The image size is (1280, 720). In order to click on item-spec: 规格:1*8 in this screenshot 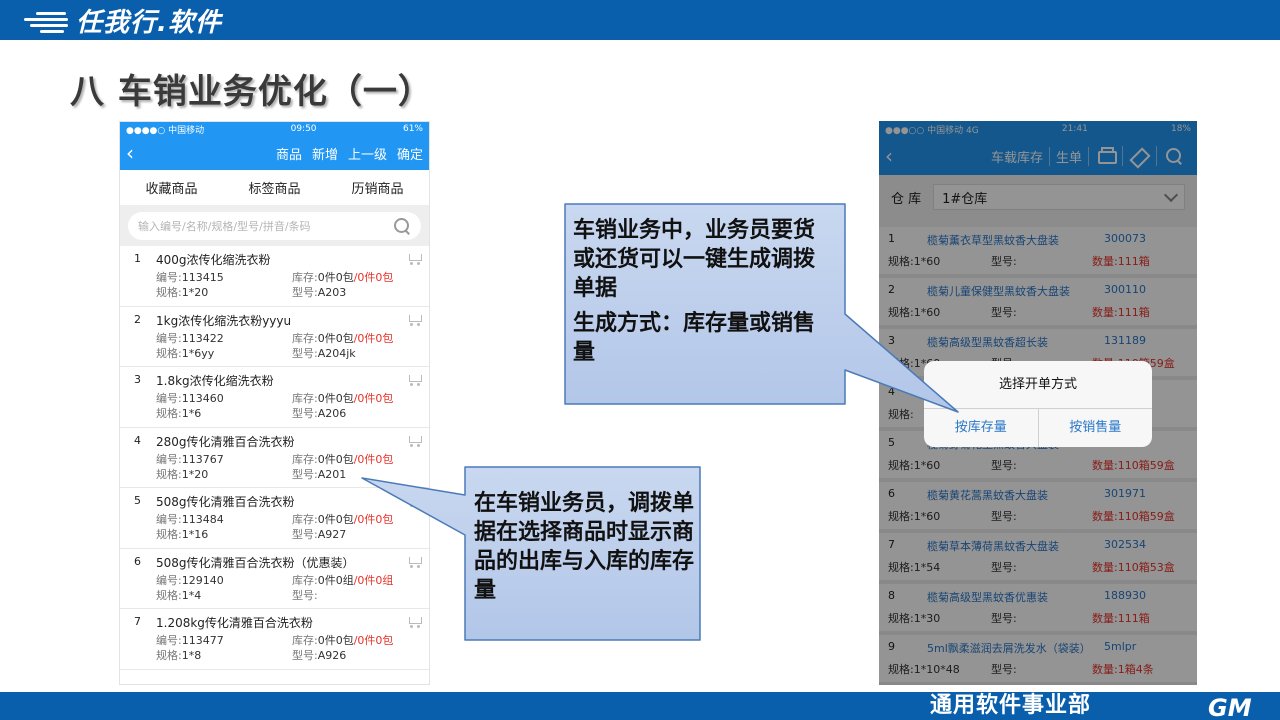, I will do `click(179, 655)`.